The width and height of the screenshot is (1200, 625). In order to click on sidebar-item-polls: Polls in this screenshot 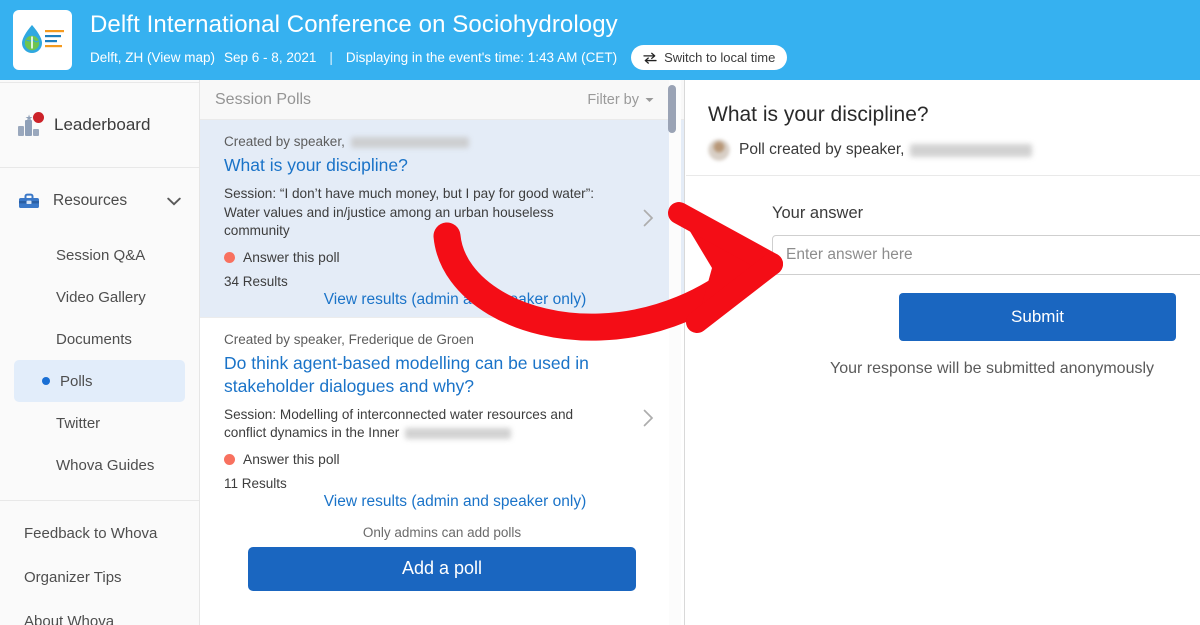, I will do `click(99, 381)`.